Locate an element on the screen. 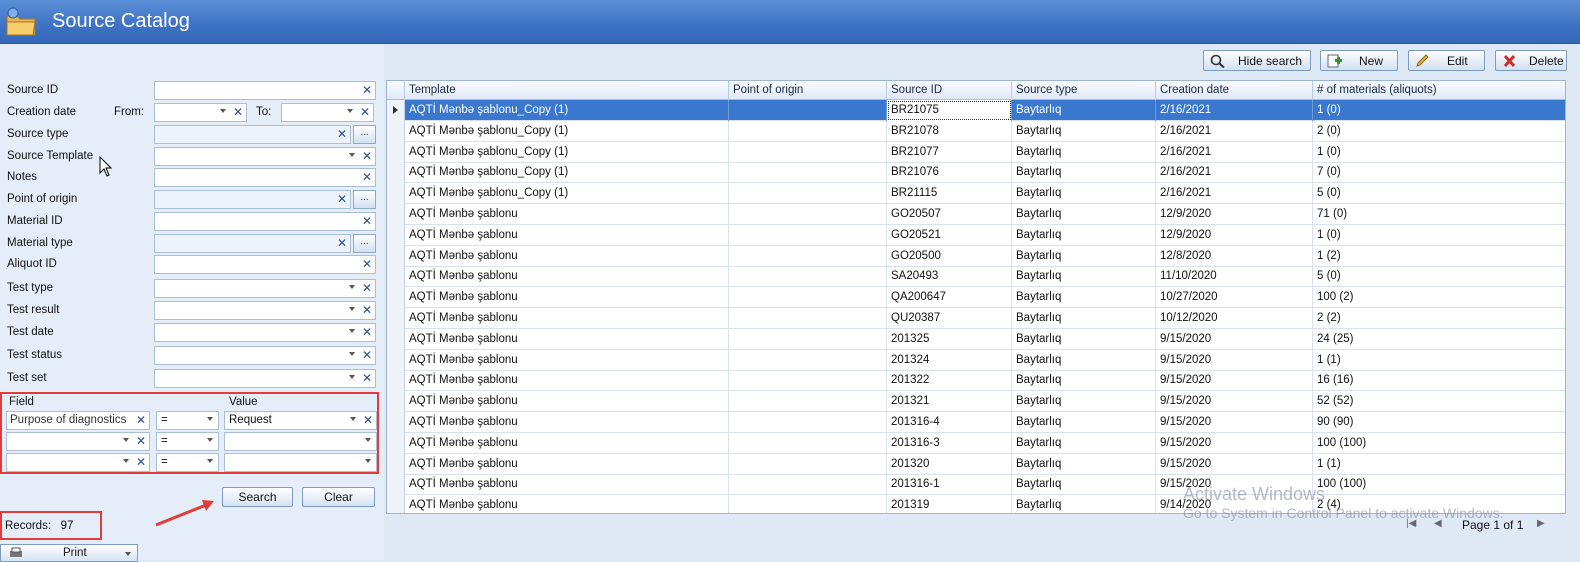  cell-source-id: BR21115 is located at coordinates (949, 194).